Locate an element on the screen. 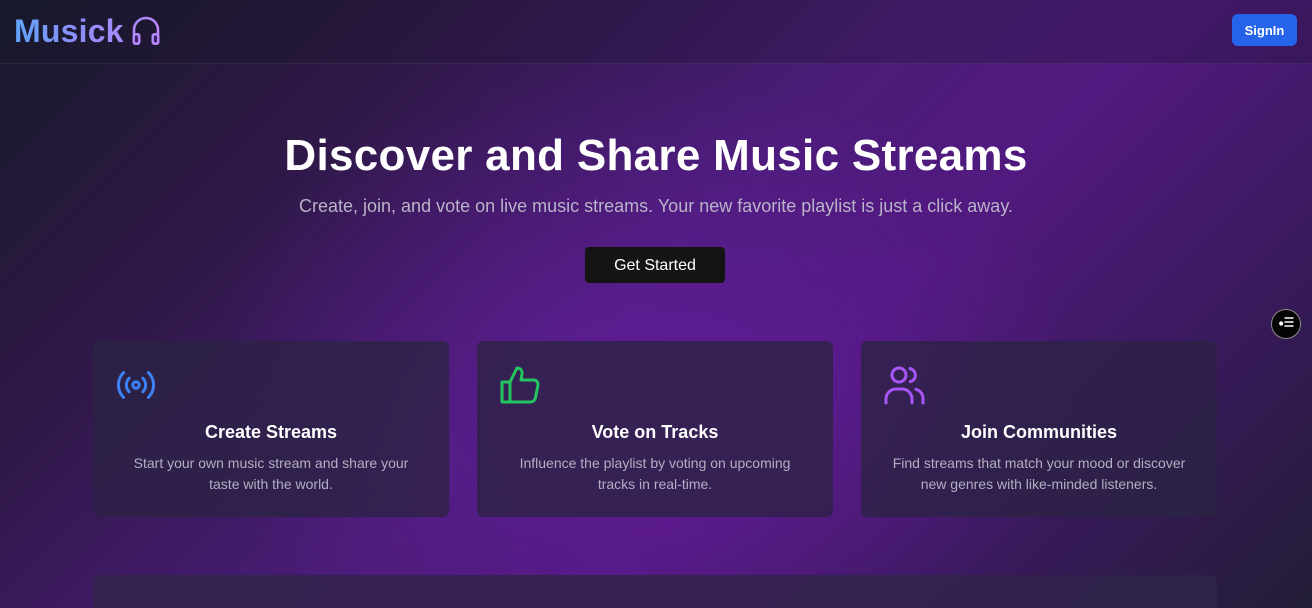 The image size is (1312, 608). brand-logo: Musick is located at coordinates (88, 31).